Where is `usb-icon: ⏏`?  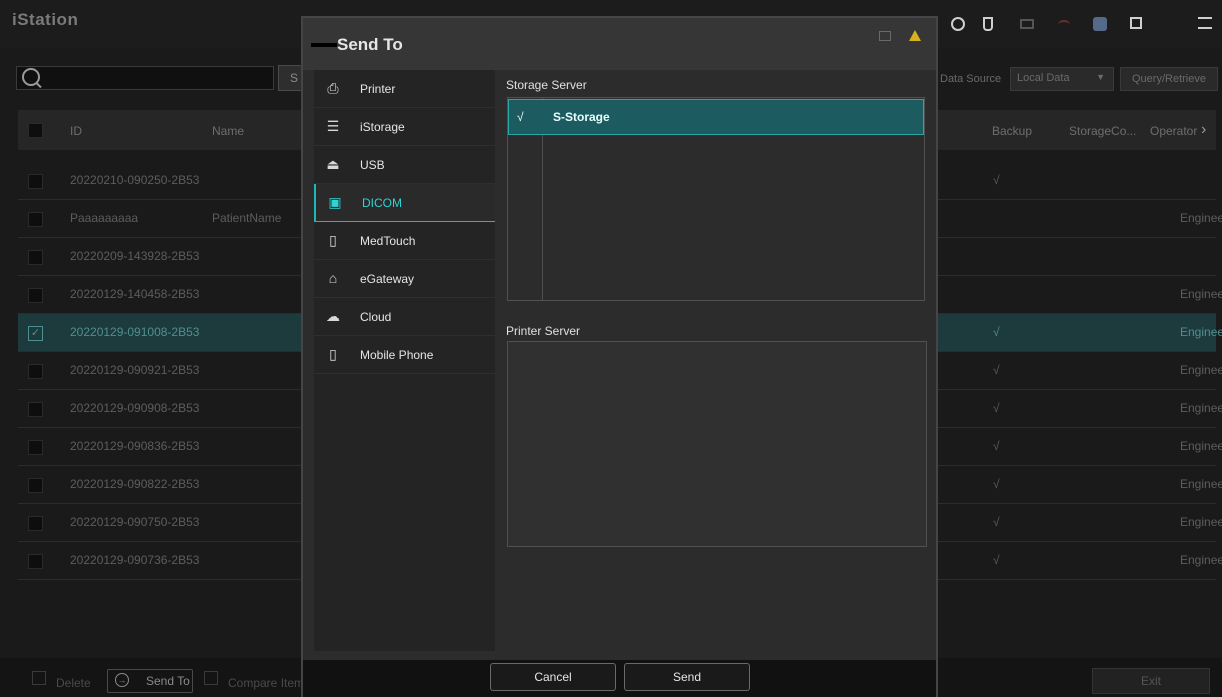
usb-icon: ⏏ is located at coordinates (333, 164).